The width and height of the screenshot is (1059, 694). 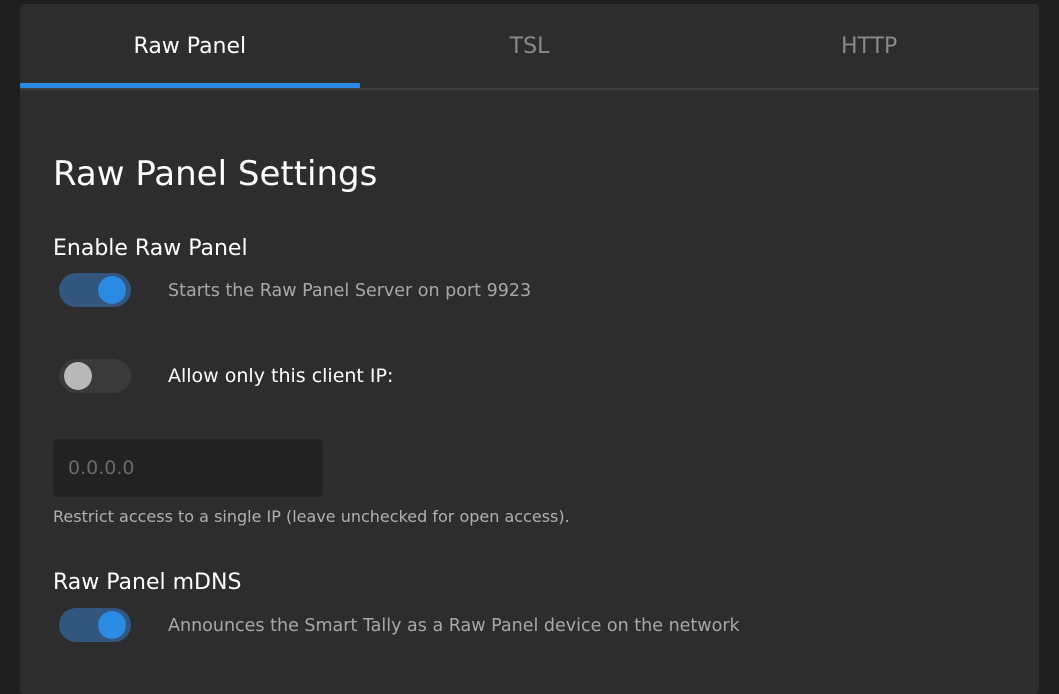 I want to click on allow-client-ip-label: Allow only this client IP:, so click(x=281, y=376).